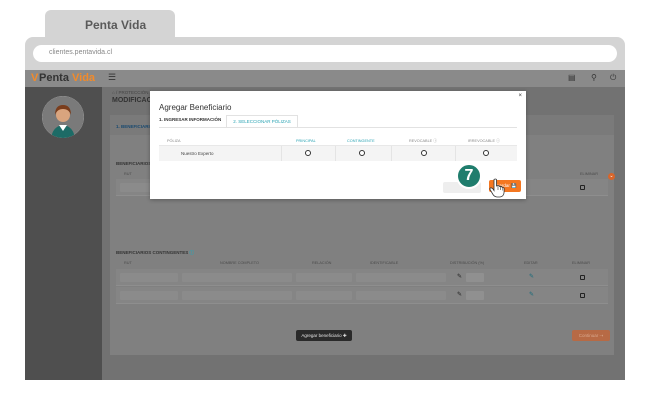 The height and width of the screenshot is (400, 650). I want to click on orange-chevron-icon: ⌄, so click(611, 176).